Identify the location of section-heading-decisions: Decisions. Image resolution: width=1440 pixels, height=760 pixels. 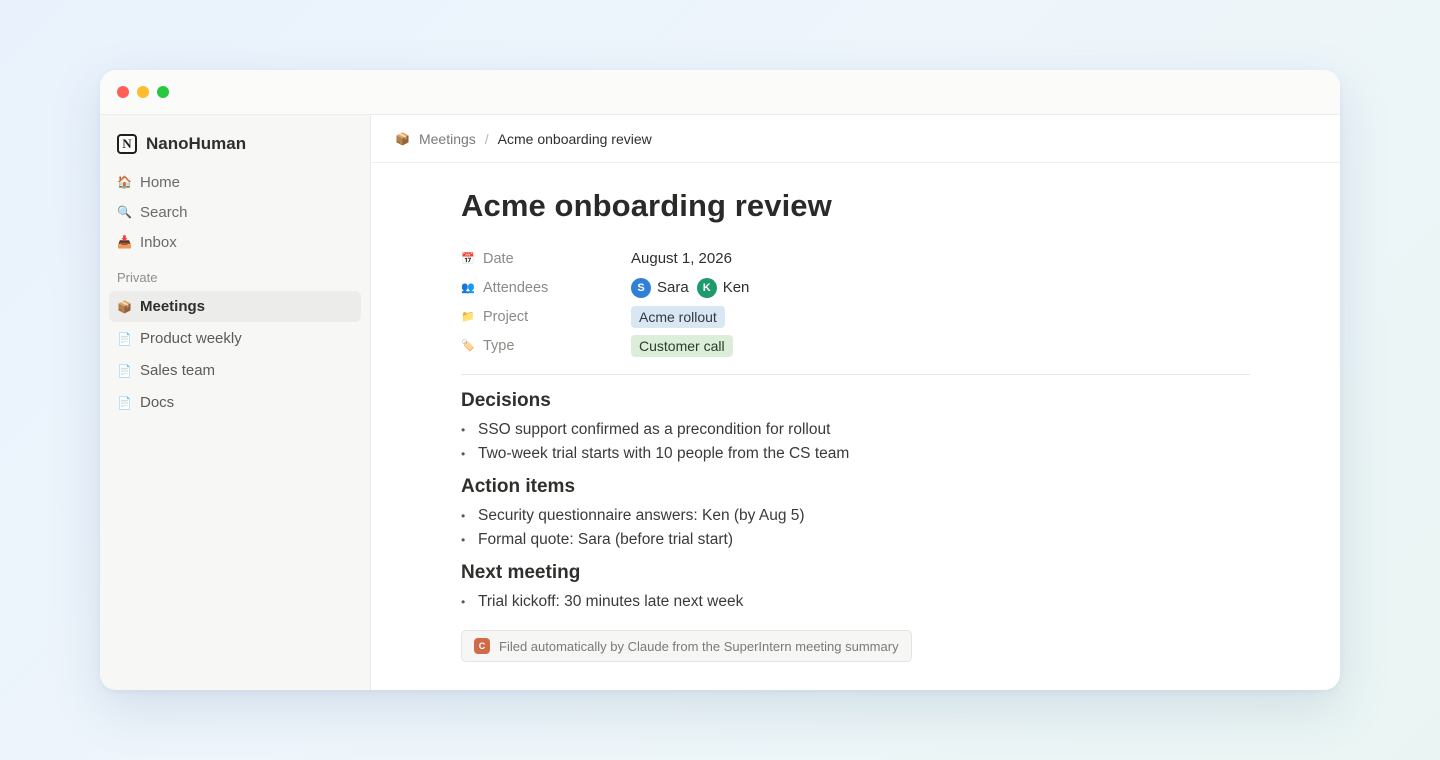
(856, 401).